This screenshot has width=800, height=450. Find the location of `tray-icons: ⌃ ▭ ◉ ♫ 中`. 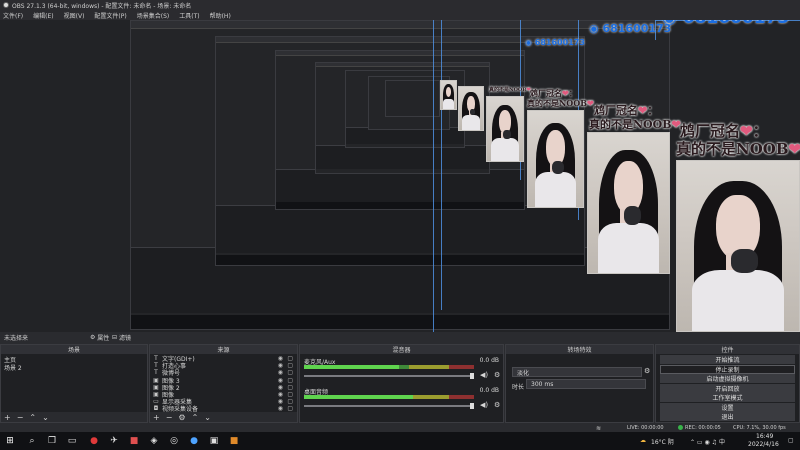

tray-icons: ⌃ ▭ ◉ ♫ 中 is located at coordinates (707, 441).